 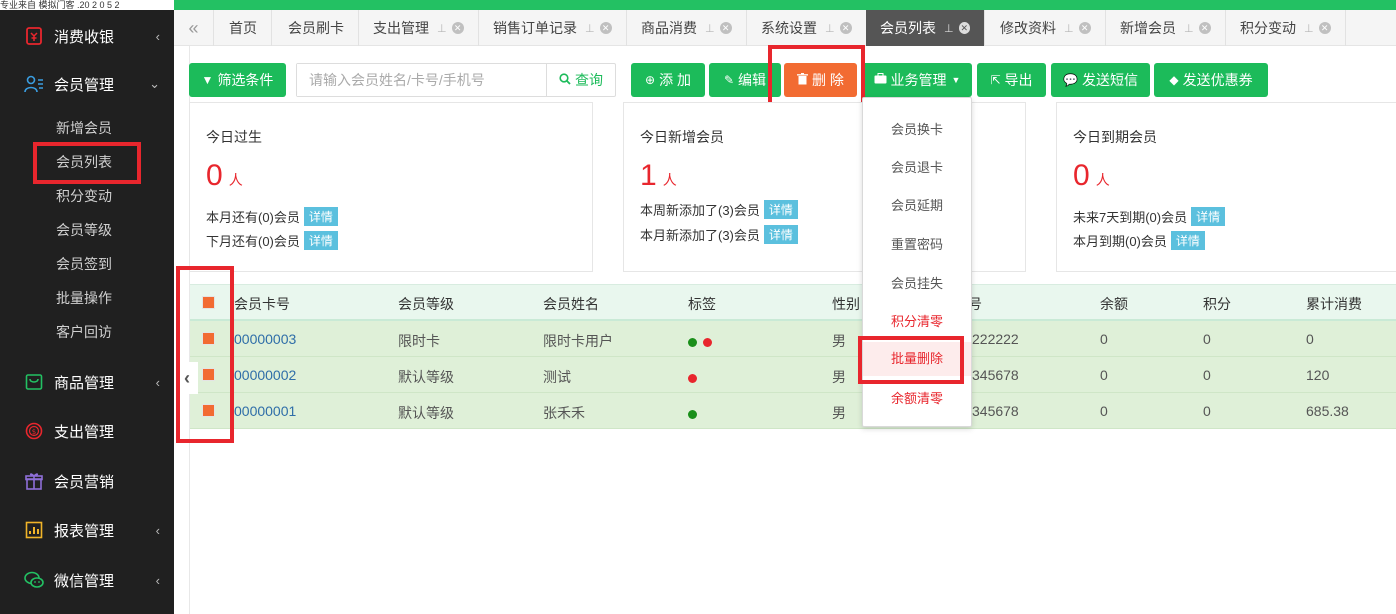 I want to click on filter-button: ▼ 筛选条件, so click(x=237, y=80).